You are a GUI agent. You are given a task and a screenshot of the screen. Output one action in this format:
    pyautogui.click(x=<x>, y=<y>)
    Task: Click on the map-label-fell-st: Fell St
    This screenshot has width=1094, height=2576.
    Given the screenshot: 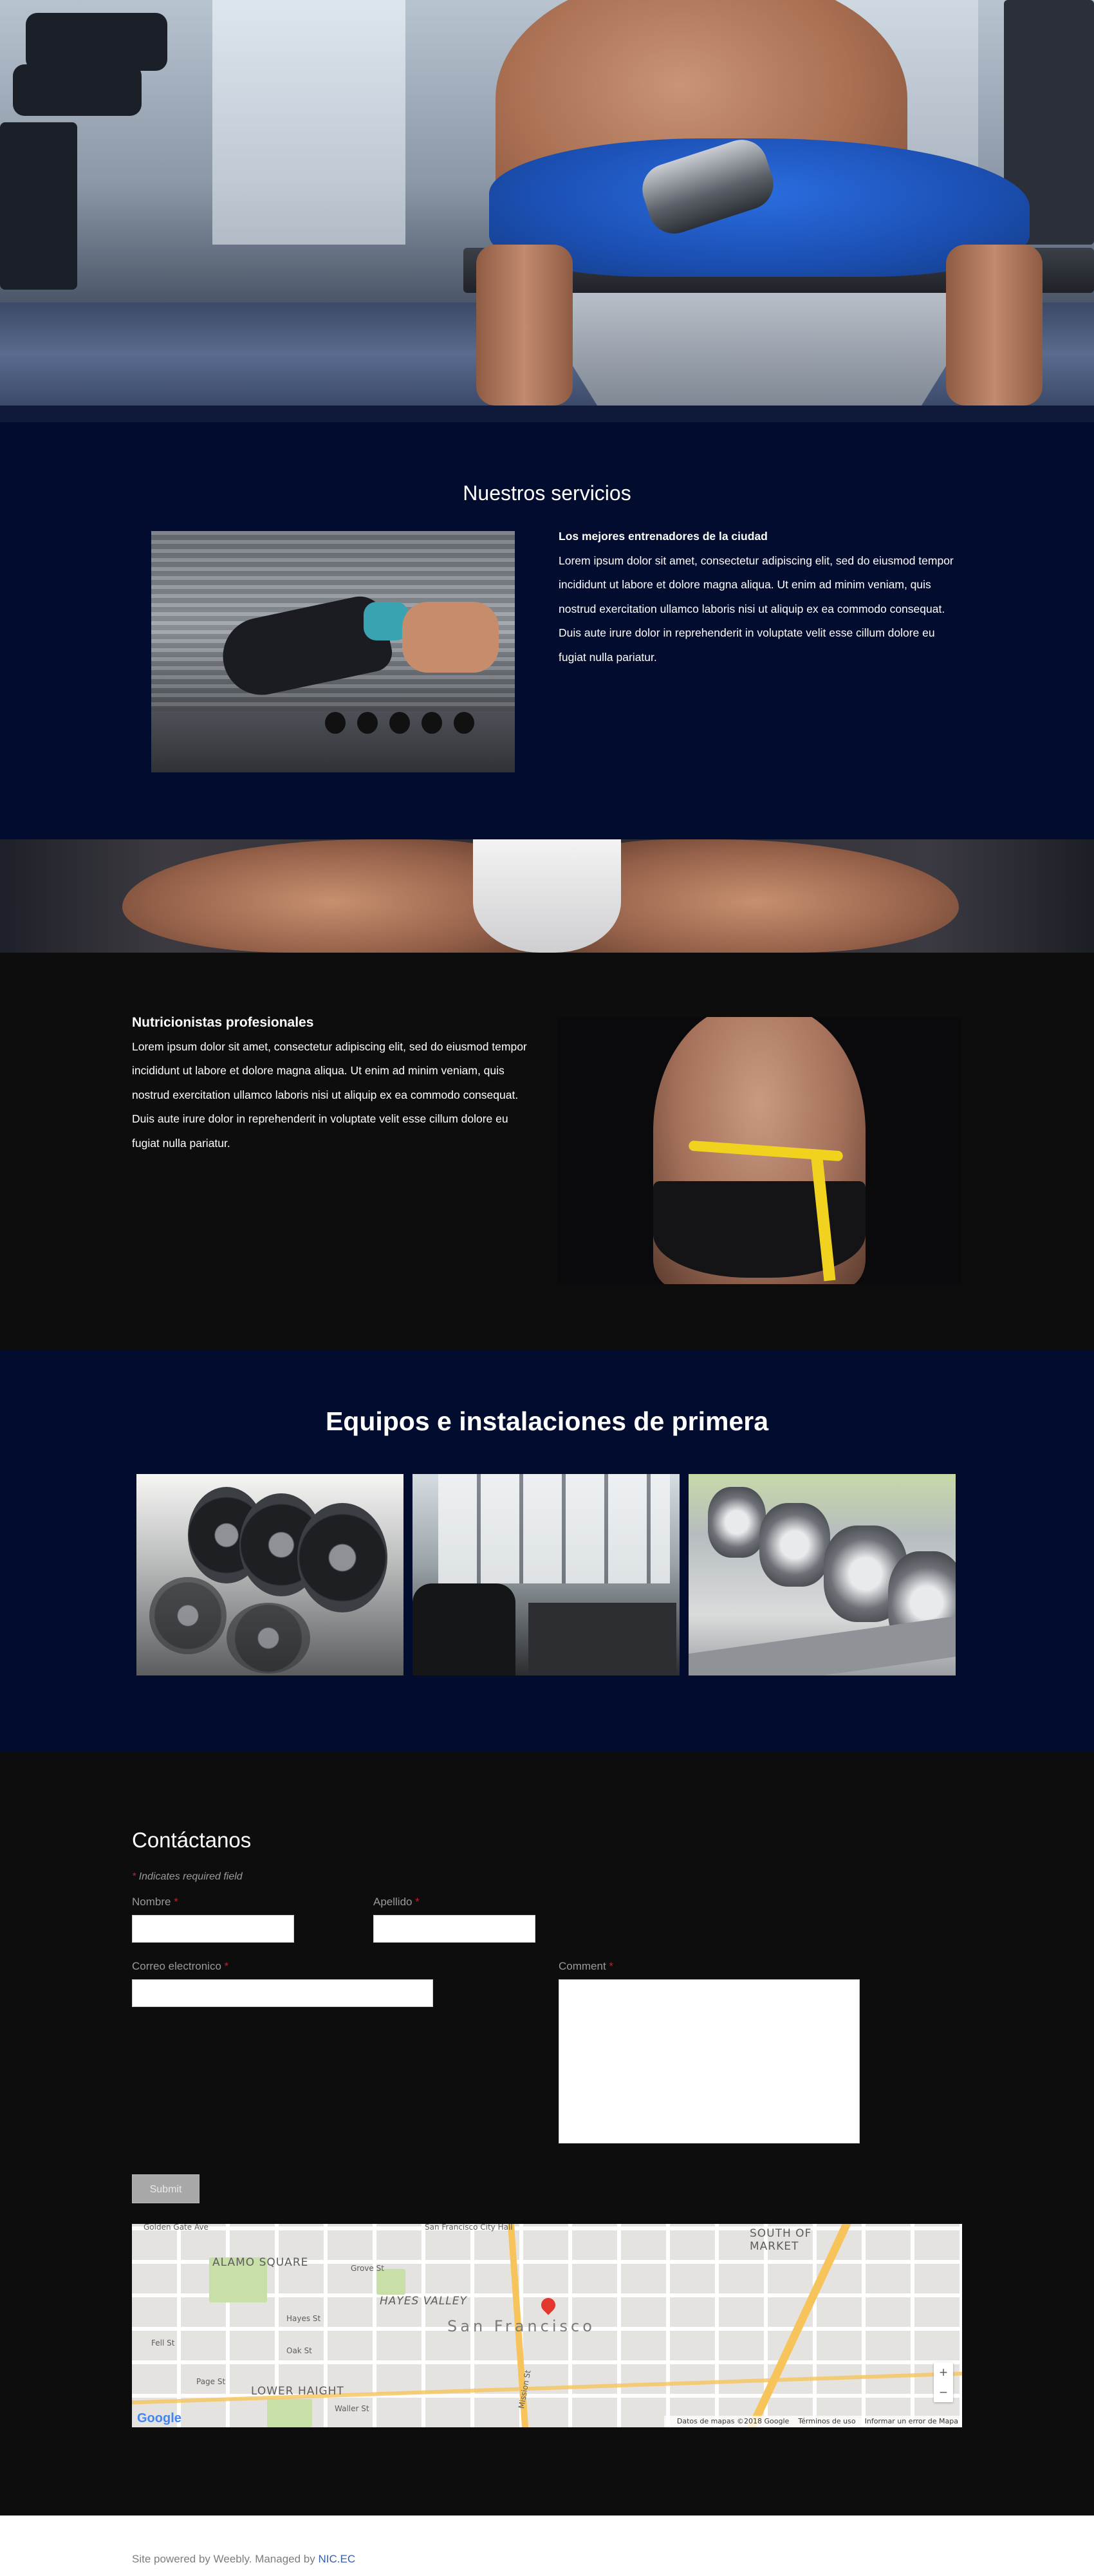 What is the action you would take?
    pyautogui.click(x=163, y=2342)
    